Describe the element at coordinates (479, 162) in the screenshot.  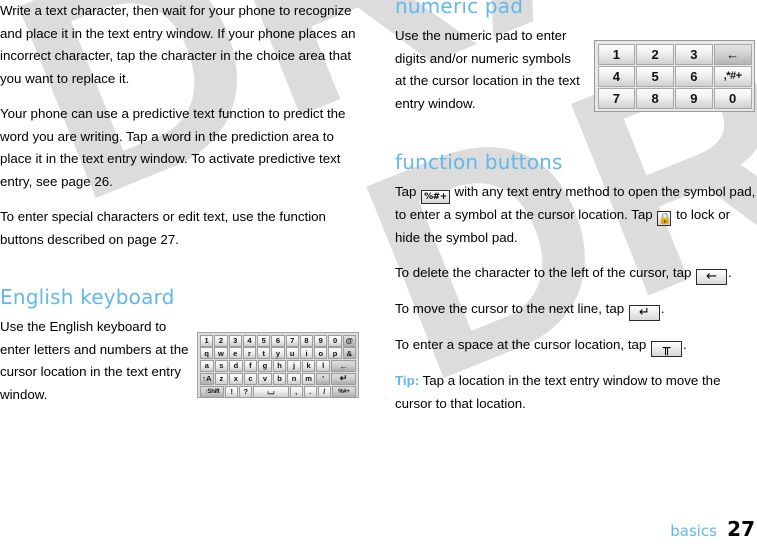
I see `heading-function-buttons: function buttons` at that location.